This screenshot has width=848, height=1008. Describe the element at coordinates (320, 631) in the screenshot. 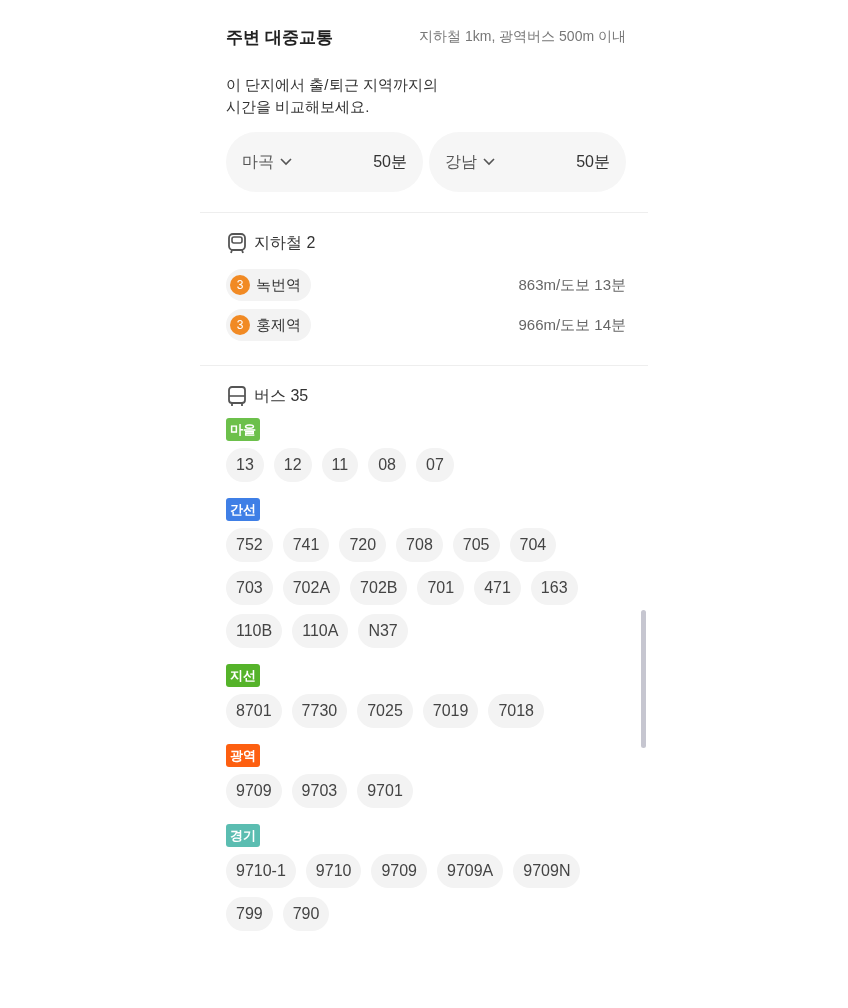

I see `bus-route-chip: 110A` at that location.